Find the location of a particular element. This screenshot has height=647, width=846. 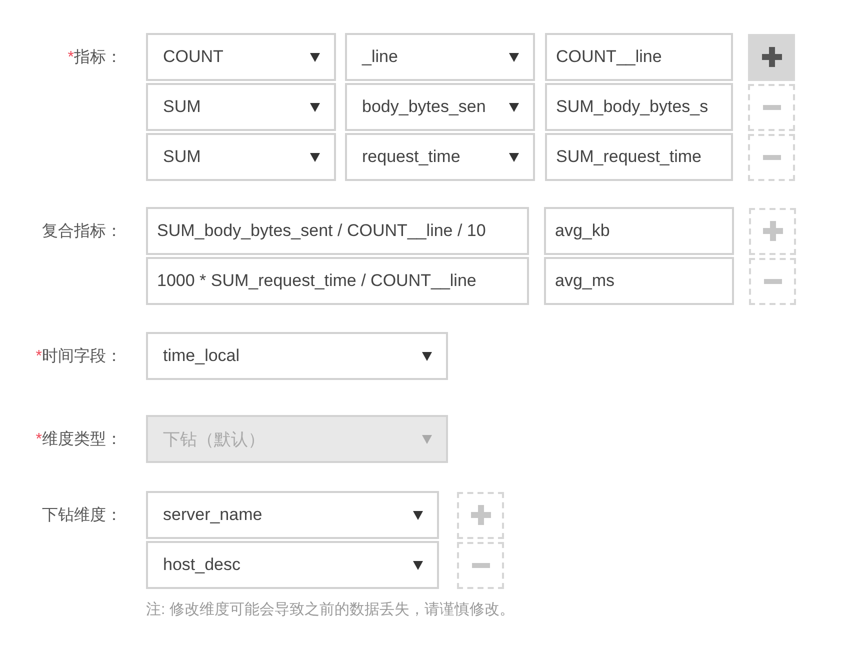

formula-input: SUM_body_bytes_sent / COUNT__line / 10 is located at coordinates (337, 231).